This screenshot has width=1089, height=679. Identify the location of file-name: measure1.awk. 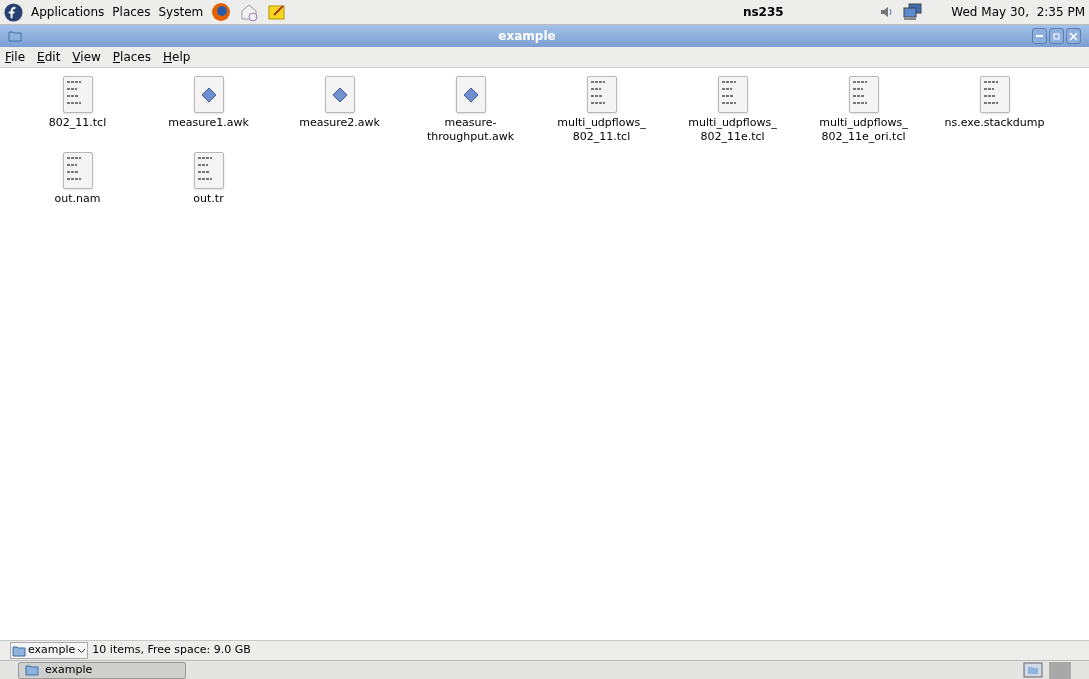
(208, 123).